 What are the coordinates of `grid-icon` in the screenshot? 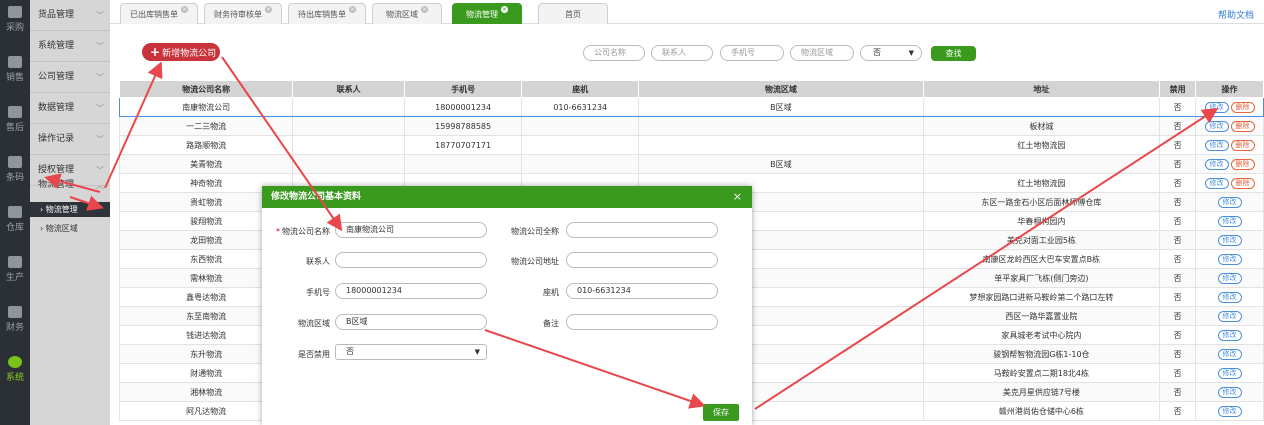 It's located at (15, 112).